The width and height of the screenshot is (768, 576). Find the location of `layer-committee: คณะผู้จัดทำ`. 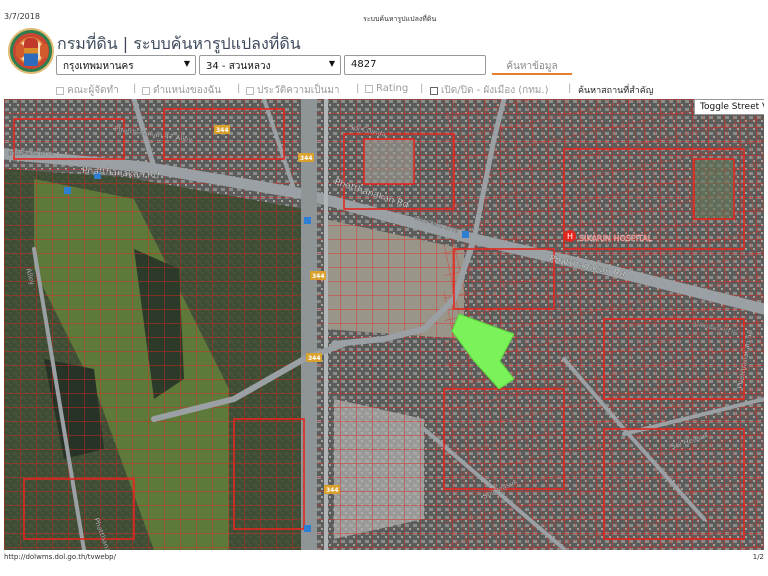

layer-committee: คณะผู้จัดทำ is located at coordinates (87, 90).